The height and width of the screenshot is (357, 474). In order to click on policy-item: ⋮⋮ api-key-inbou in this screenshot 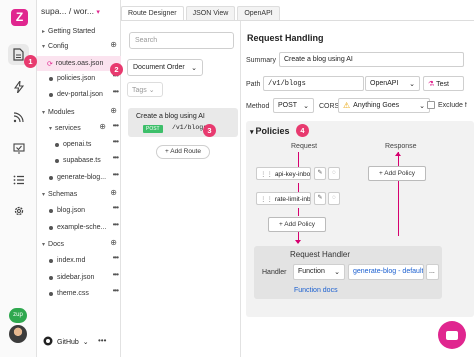, I will do `click(283, 173)`.